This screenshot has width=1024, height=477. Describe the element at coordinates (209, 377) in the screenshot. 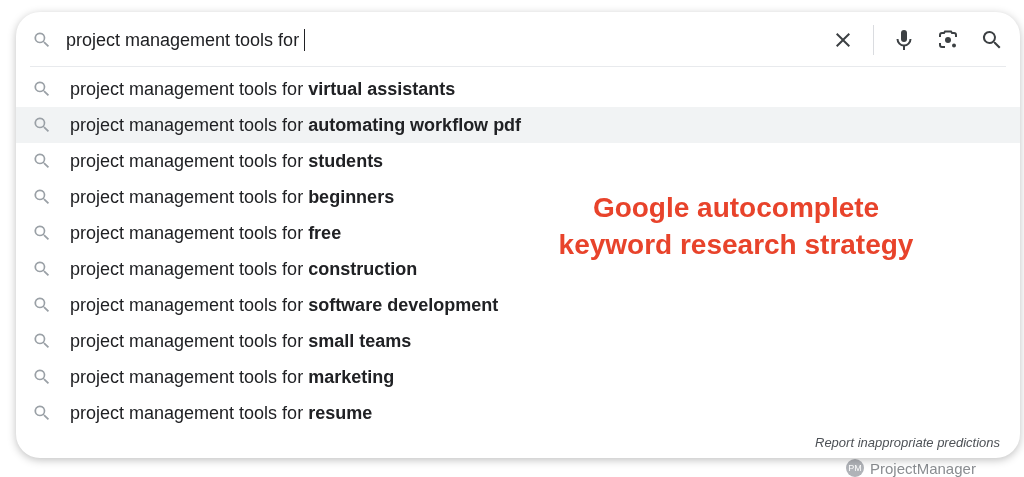

I see `suggestion-item: project management tools for marketing` at that location.